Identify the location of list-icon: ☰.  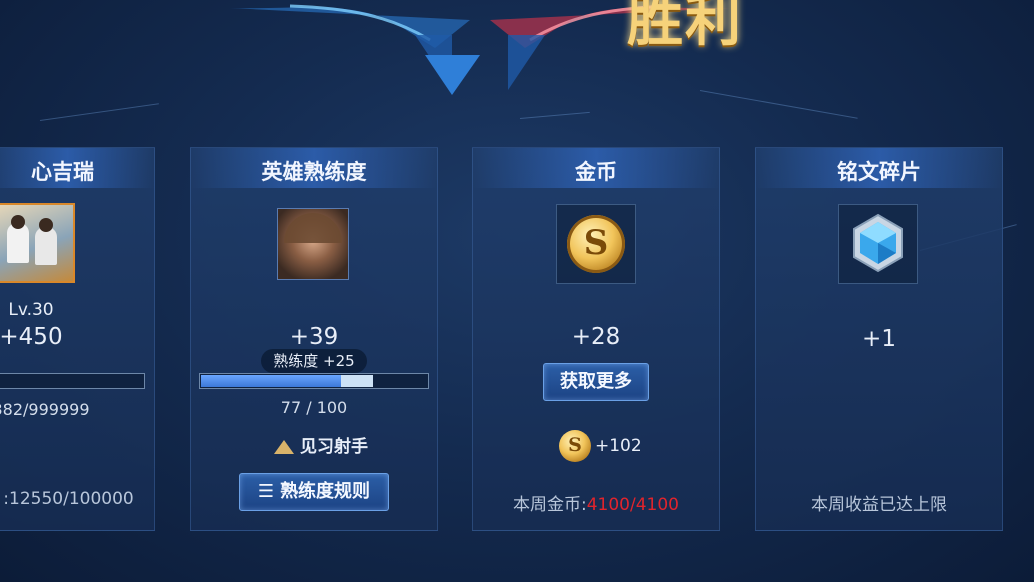
(266, 491).